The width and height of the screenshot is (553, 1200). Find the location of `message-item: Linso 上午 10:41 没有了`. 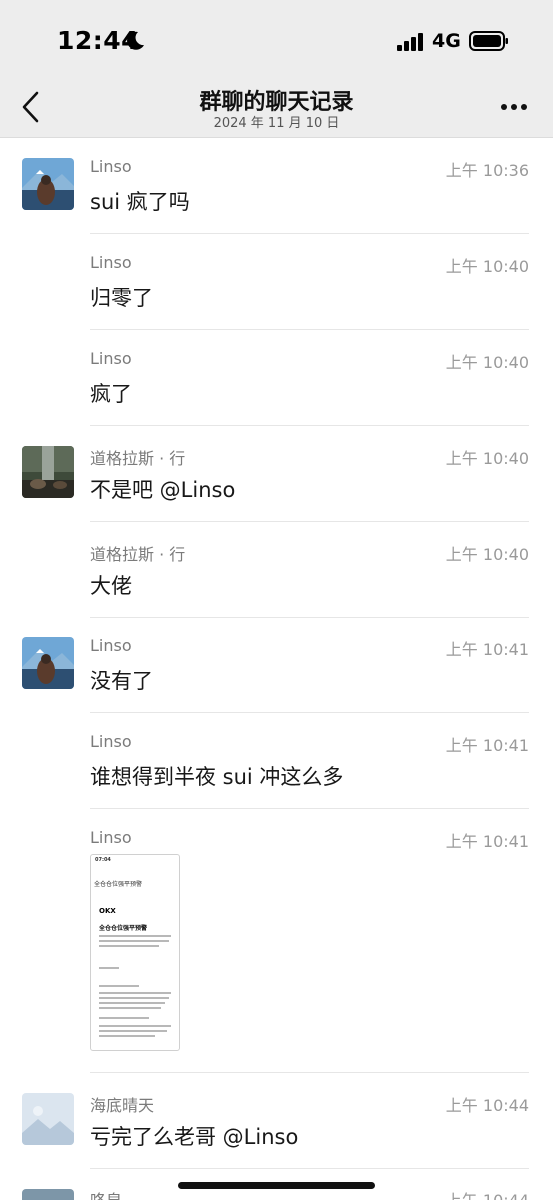

message-item: Linso 上午 10:41 没有了 is located at coordinates (276, 667).